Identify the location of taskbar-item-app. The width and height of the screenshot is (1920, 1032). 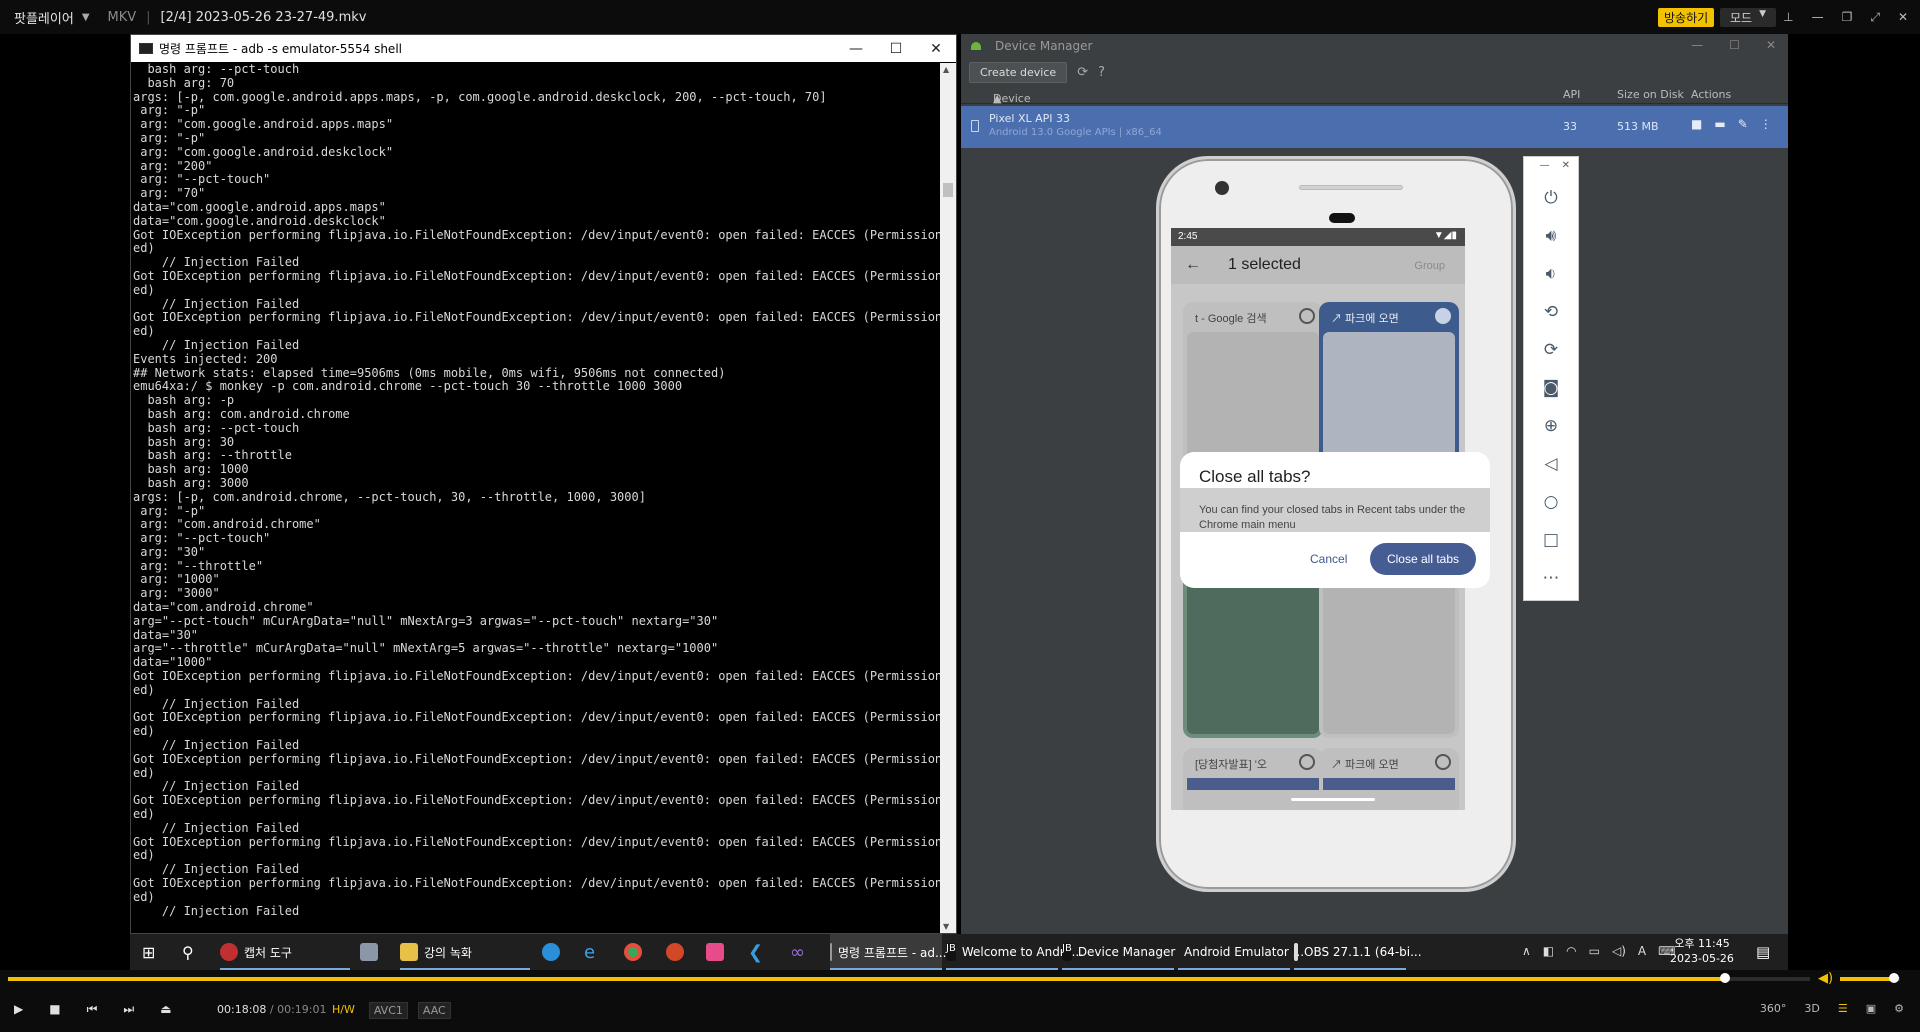
(369, 952).